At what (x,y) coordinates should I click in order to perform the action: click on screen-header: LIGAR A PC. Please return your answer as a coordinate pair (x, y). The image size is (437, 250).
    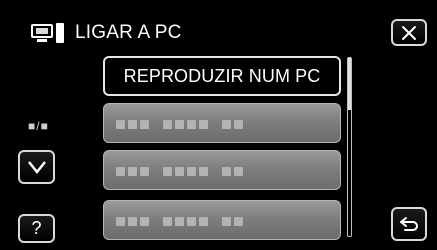
    Looking at the image, I should click on (106, 33).